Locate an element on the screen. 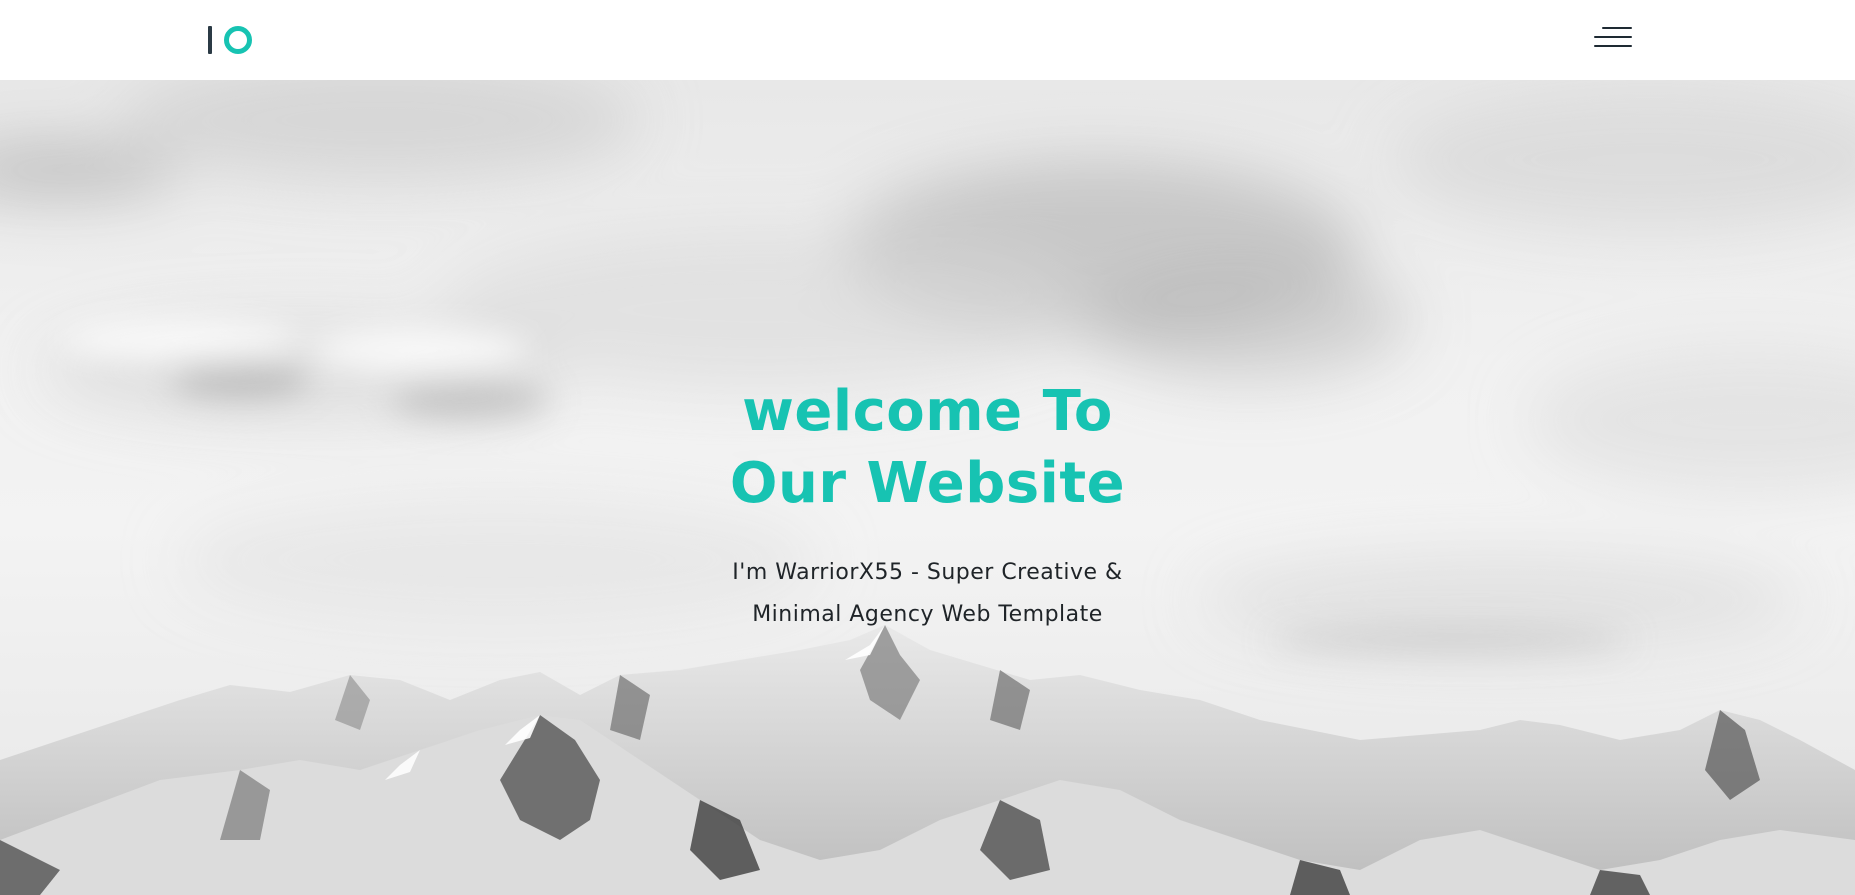  site-logo is located at coordinates (230, 40).